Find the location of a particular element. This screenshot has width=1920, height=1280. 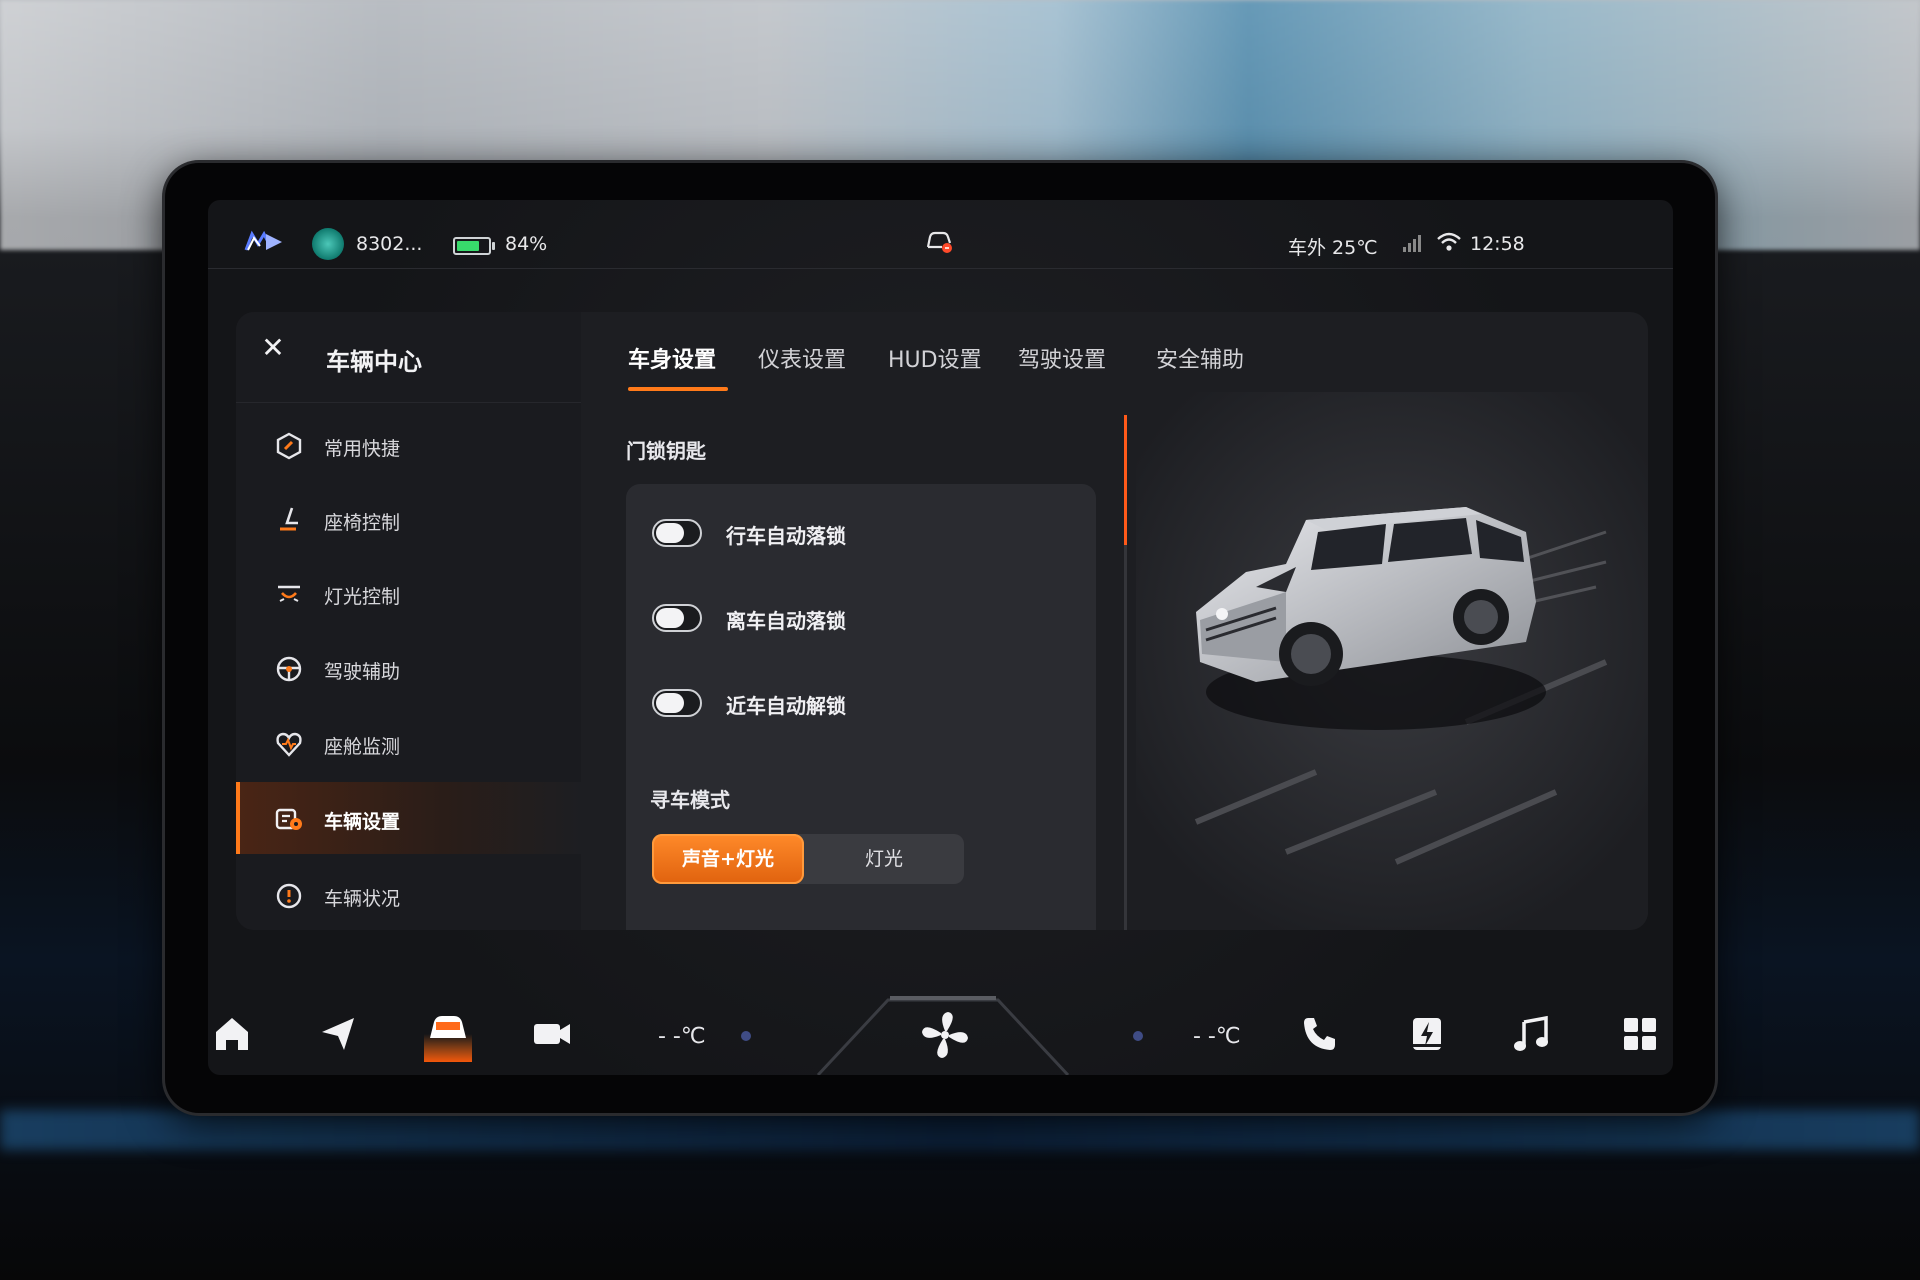

car-alert-icon is located at coordinates (939, 242).